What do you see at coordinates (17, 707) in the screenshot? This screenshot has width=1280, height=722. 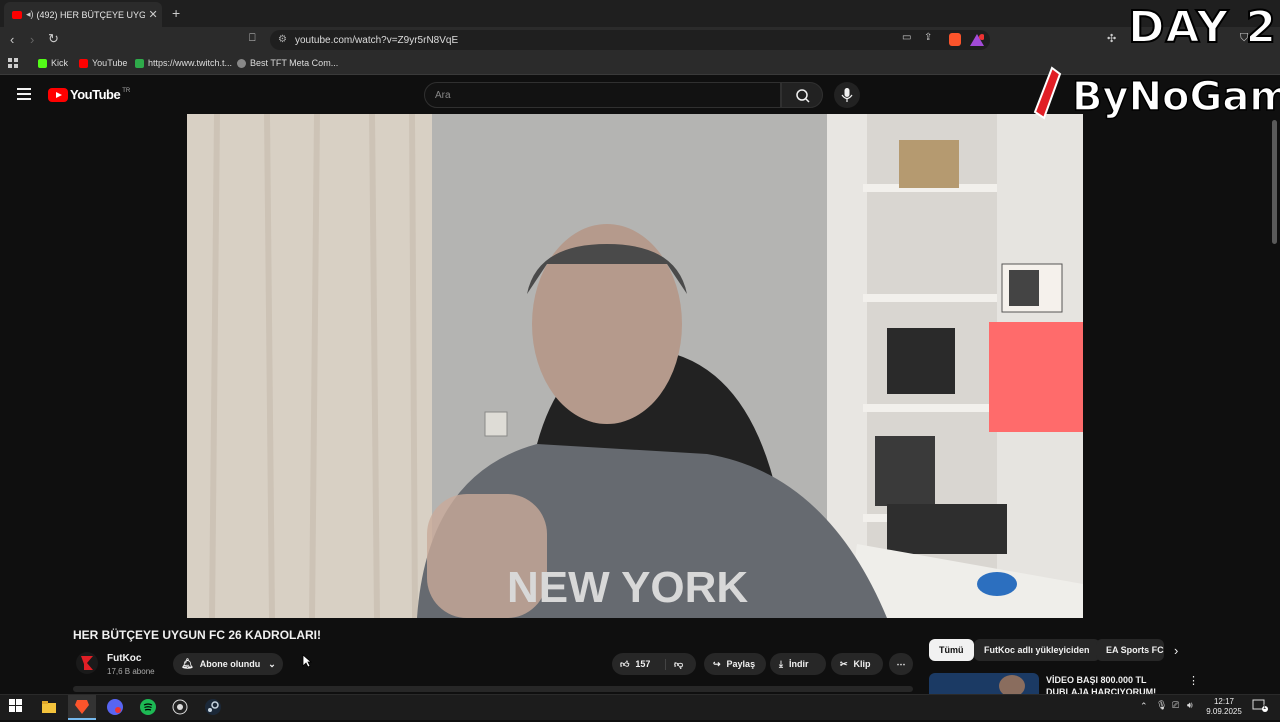 I see `windows-start-icon` at bounding box center [17, 707].